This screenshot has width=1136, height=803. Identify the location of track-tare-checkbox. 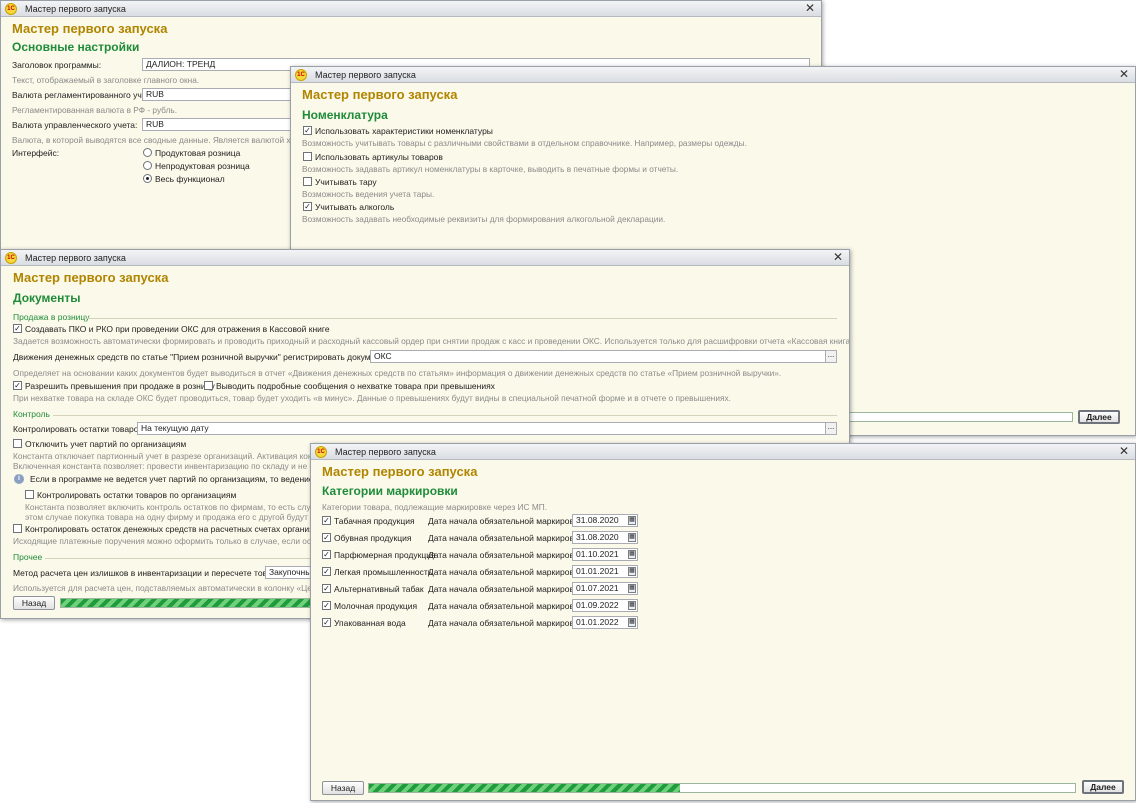
(307, 181).